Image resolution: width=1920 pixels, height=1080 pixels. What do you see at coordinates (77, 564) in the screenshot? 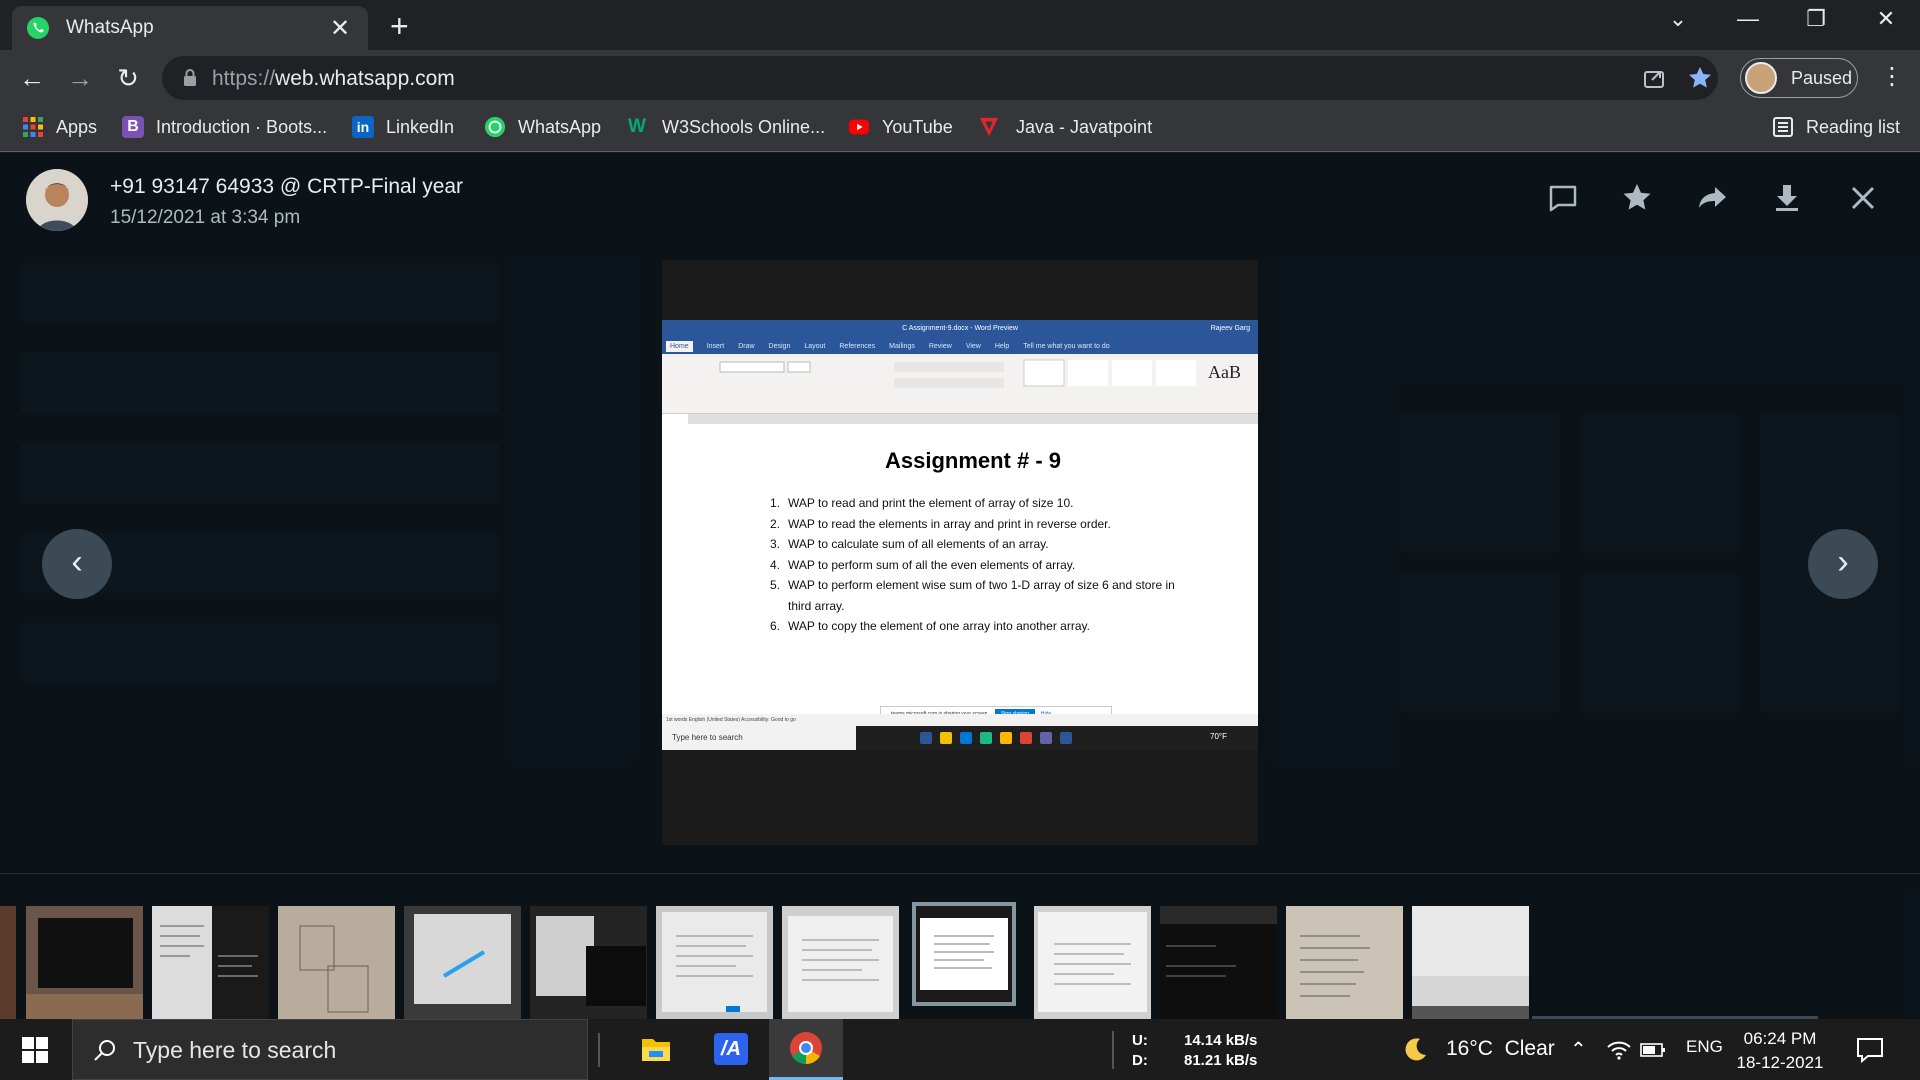
I see `previous-media-button: ‹` at bounding box center [77, 564].